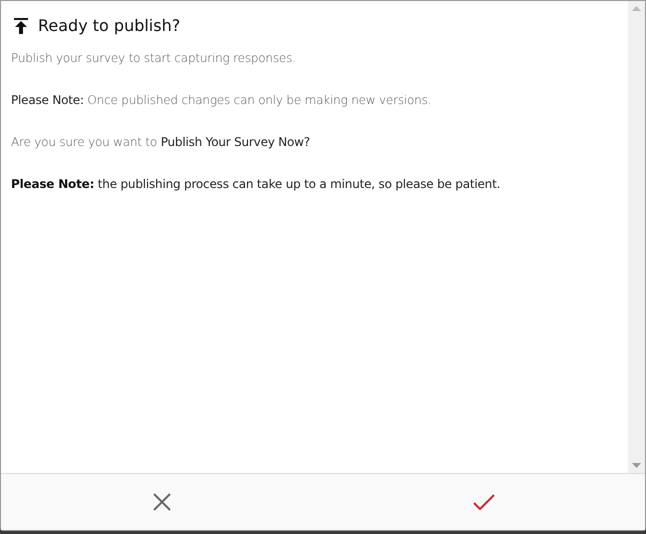 The image size is (646, 534). I want to click on message-text: Please Note: Once published changes can only be making new versions., so click(221, 100).